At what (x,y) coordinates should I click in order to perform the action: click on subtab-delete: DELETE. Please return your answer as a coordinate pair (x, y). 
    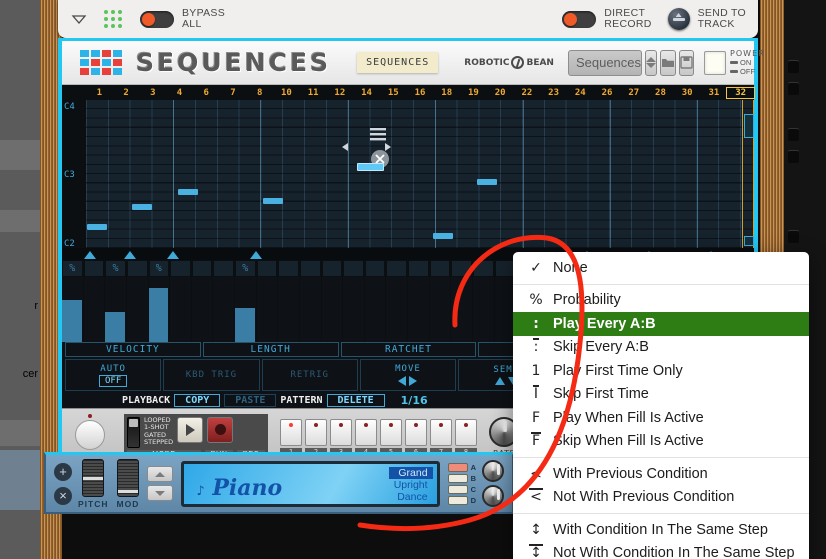
    Looking at the image, I should click on (355, 400).